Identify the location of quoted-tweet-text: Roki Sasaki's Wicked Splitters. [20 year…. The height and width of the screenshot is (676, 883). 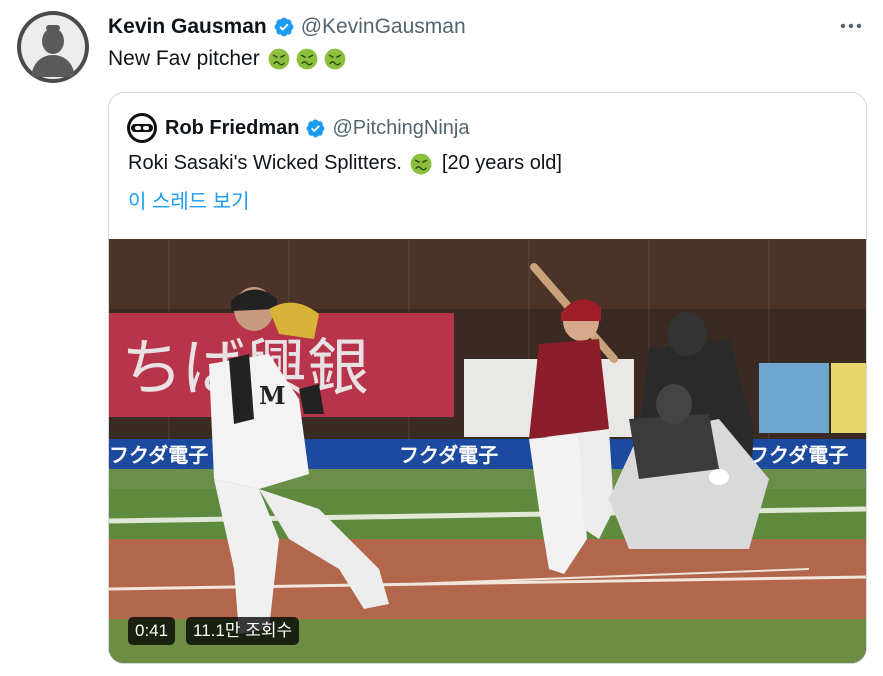
(345, 163).